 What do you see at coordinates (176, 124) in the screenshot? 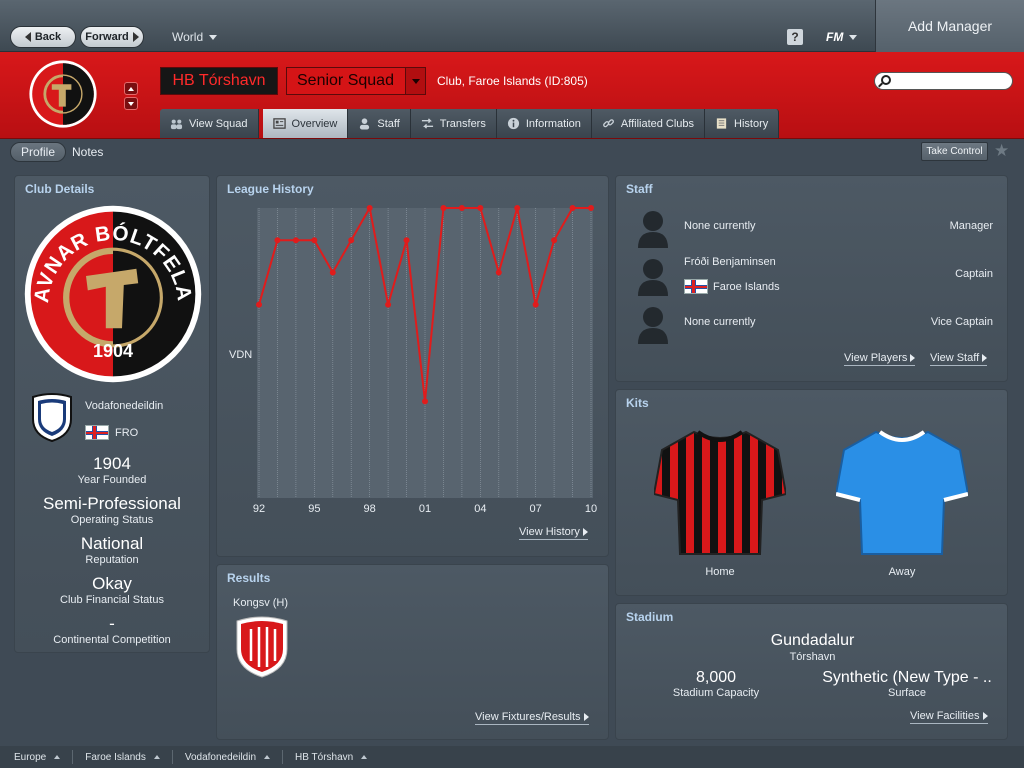
I see `people-icon` at bounding box center [176, 124].